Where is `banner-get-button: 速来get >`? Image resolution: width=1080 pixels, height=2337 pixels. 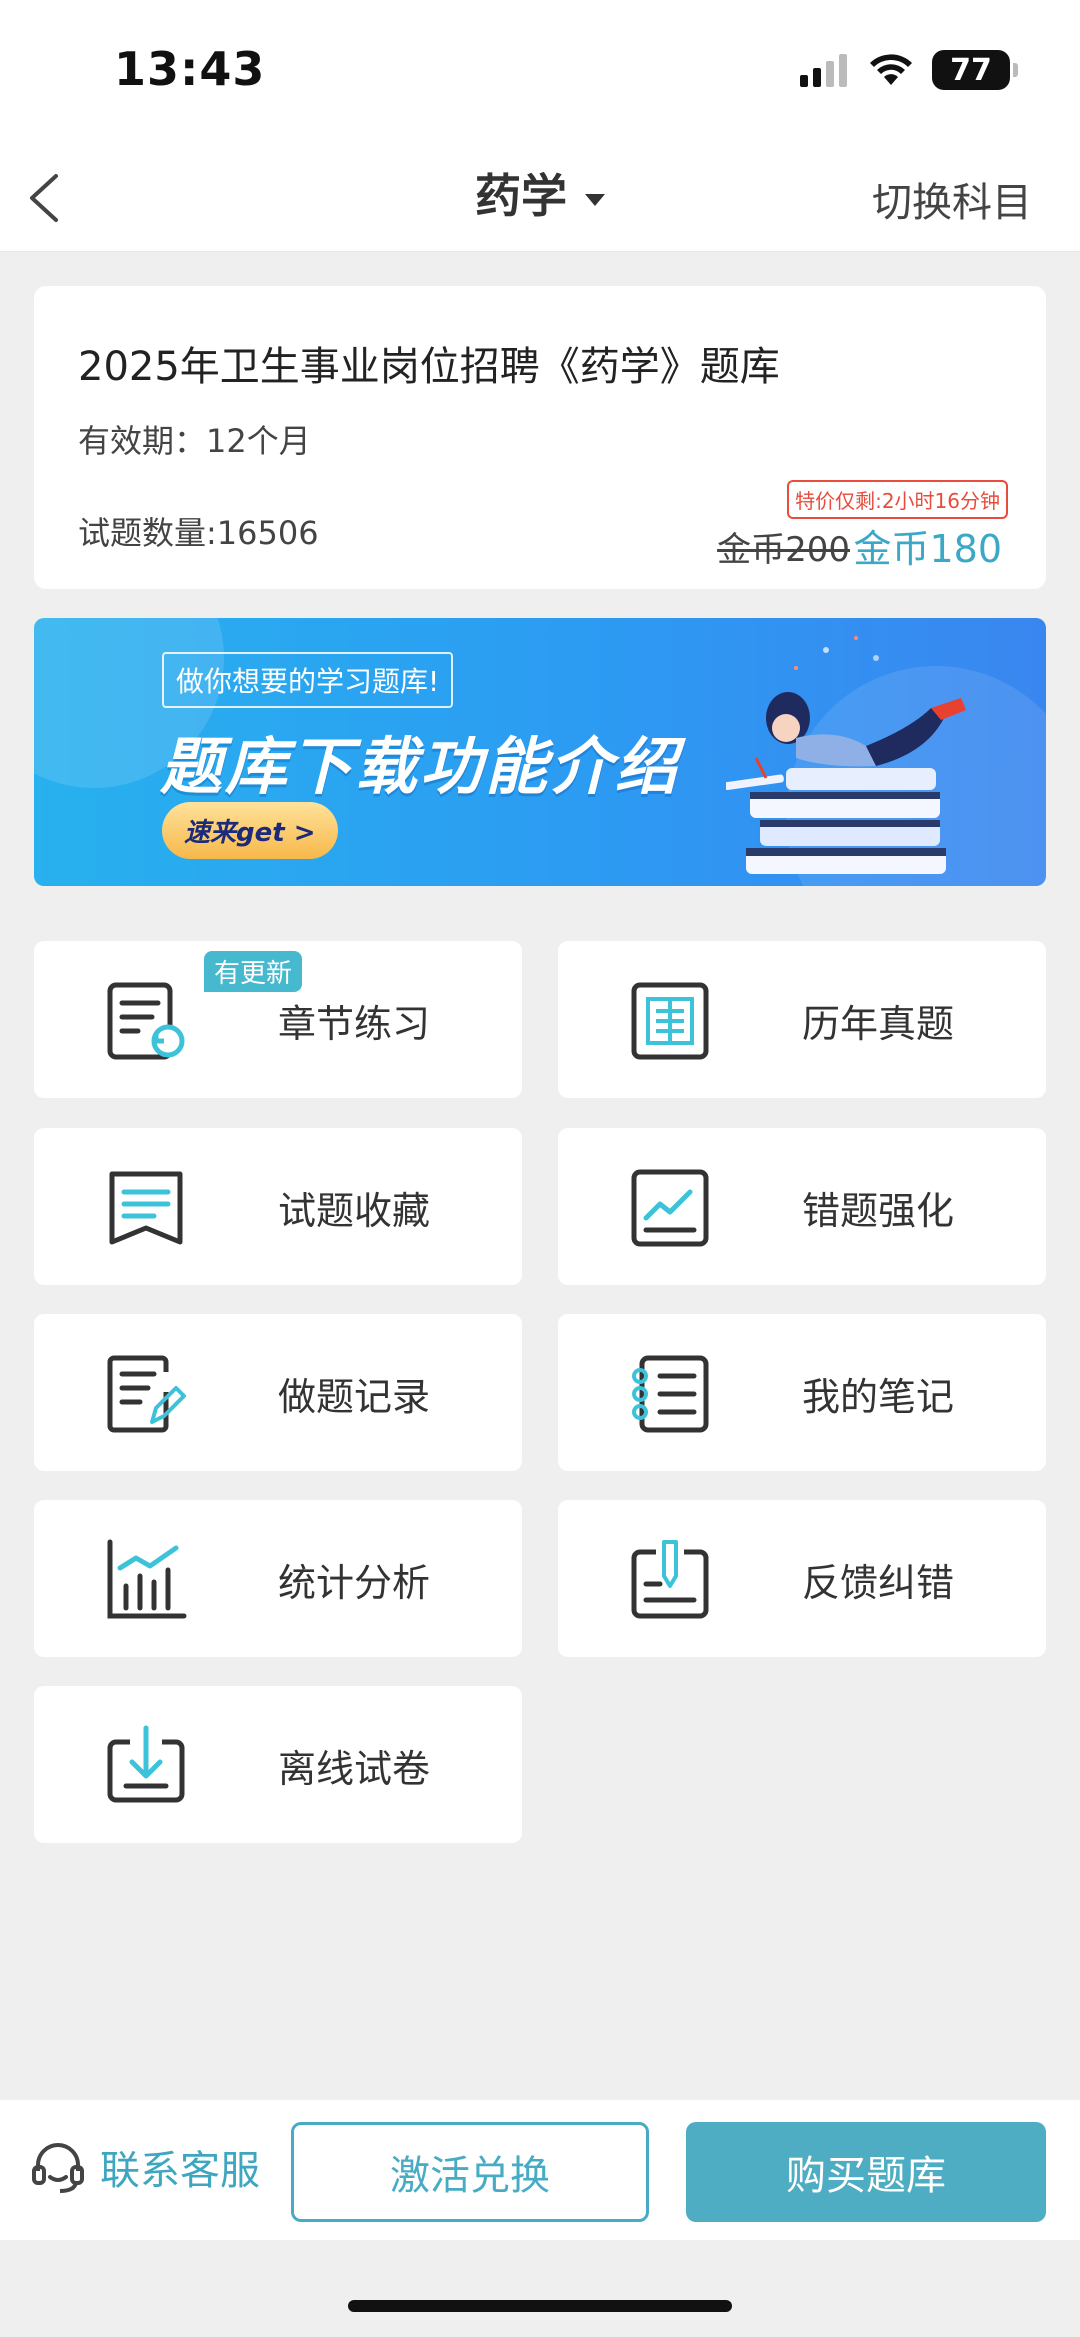
banner-get-button: 速来get > is located at coordinates (250, 830).